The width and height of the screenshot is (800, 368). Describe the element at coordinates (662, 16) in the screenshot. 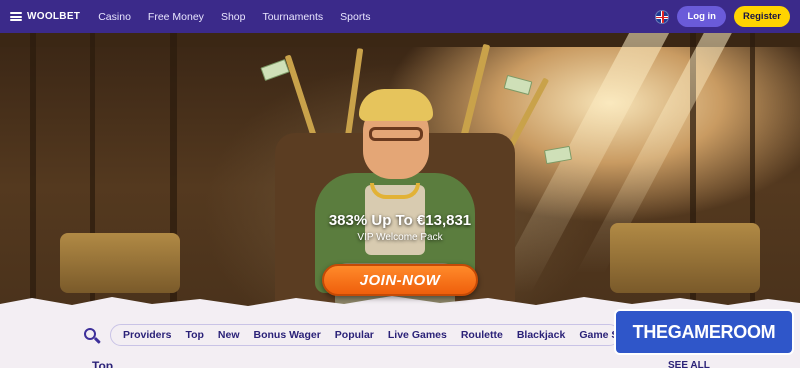

I see `uk-flag-icon` at that location.